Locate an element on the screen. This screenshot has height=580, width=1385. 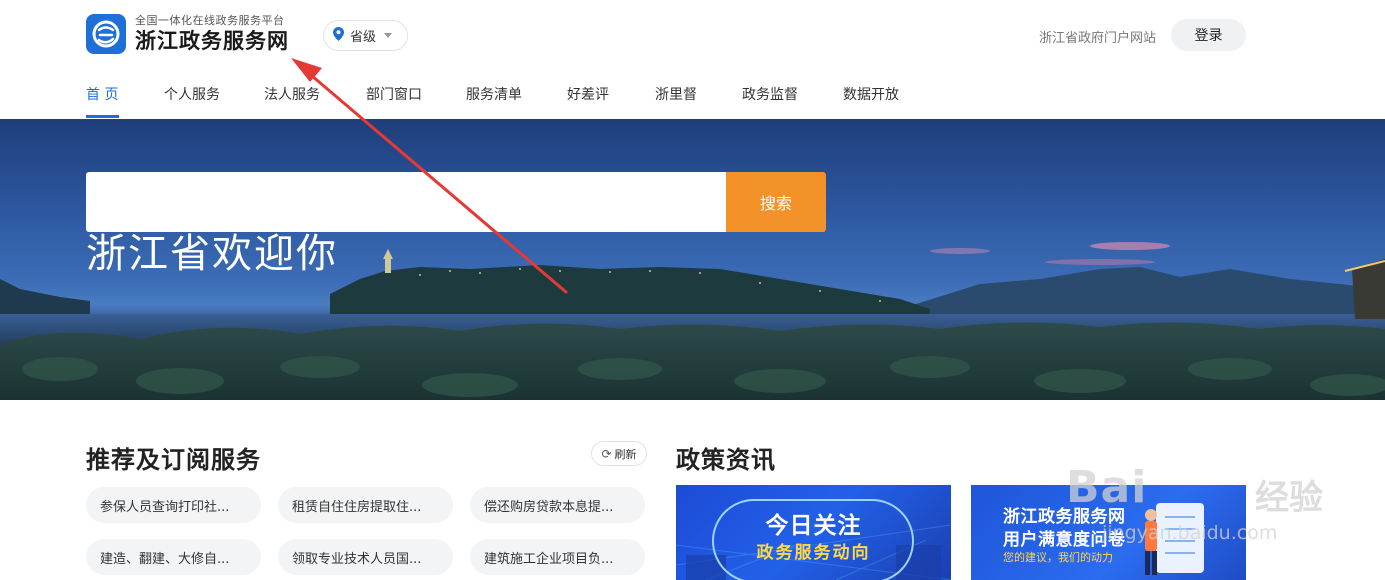
refresh-label: 刷新 is located at coordinates (625, 454).